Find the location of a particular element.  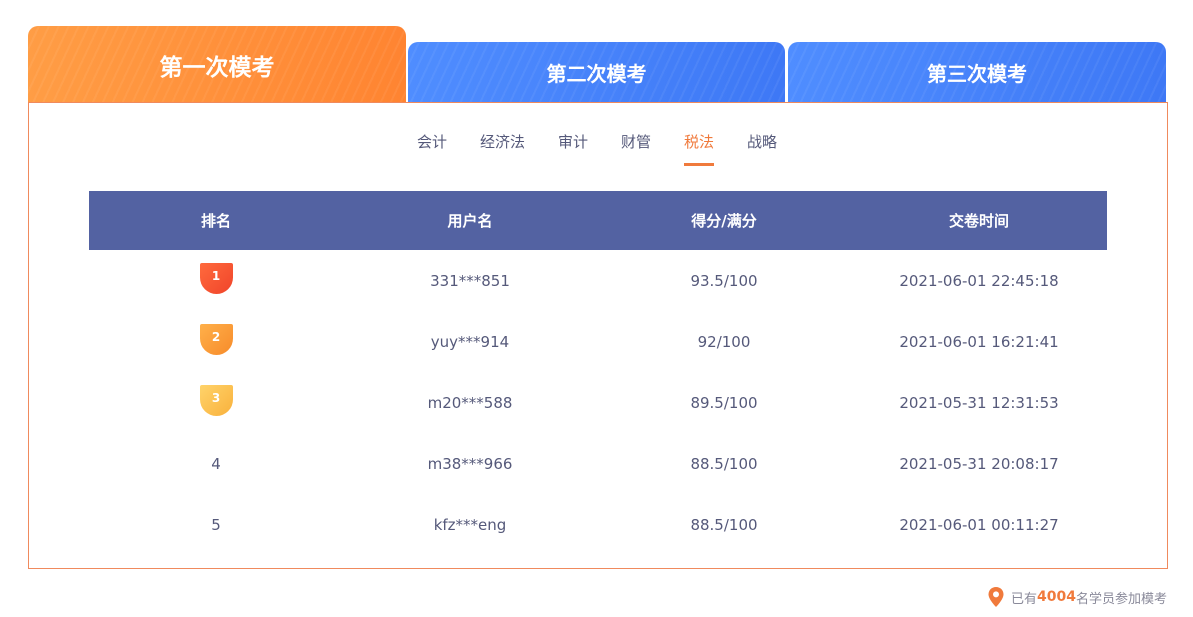

tab-second-mock-label: 第二次模考 is located at coordinates (597, 72).